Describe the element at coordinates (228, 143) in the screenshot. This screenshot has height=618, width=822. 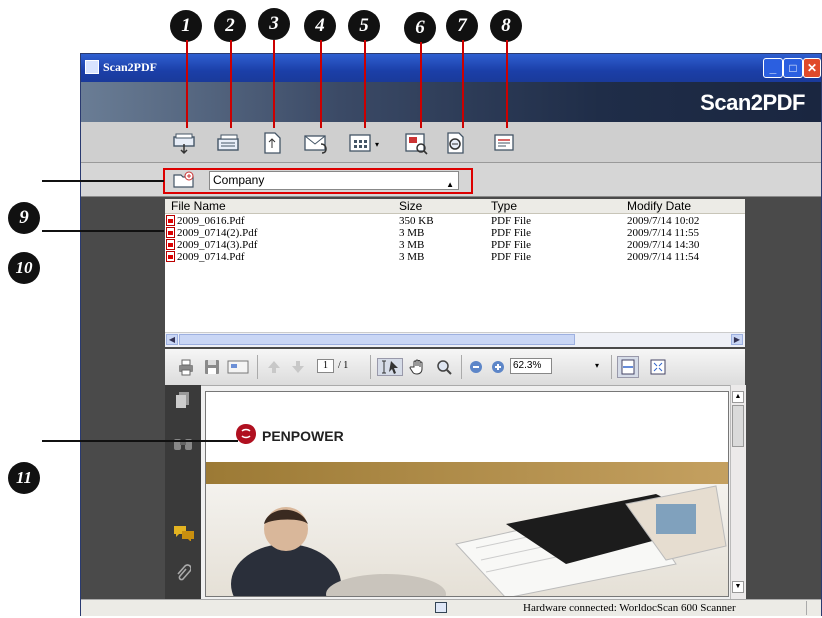
I see `batch-scan-icon` at that location.